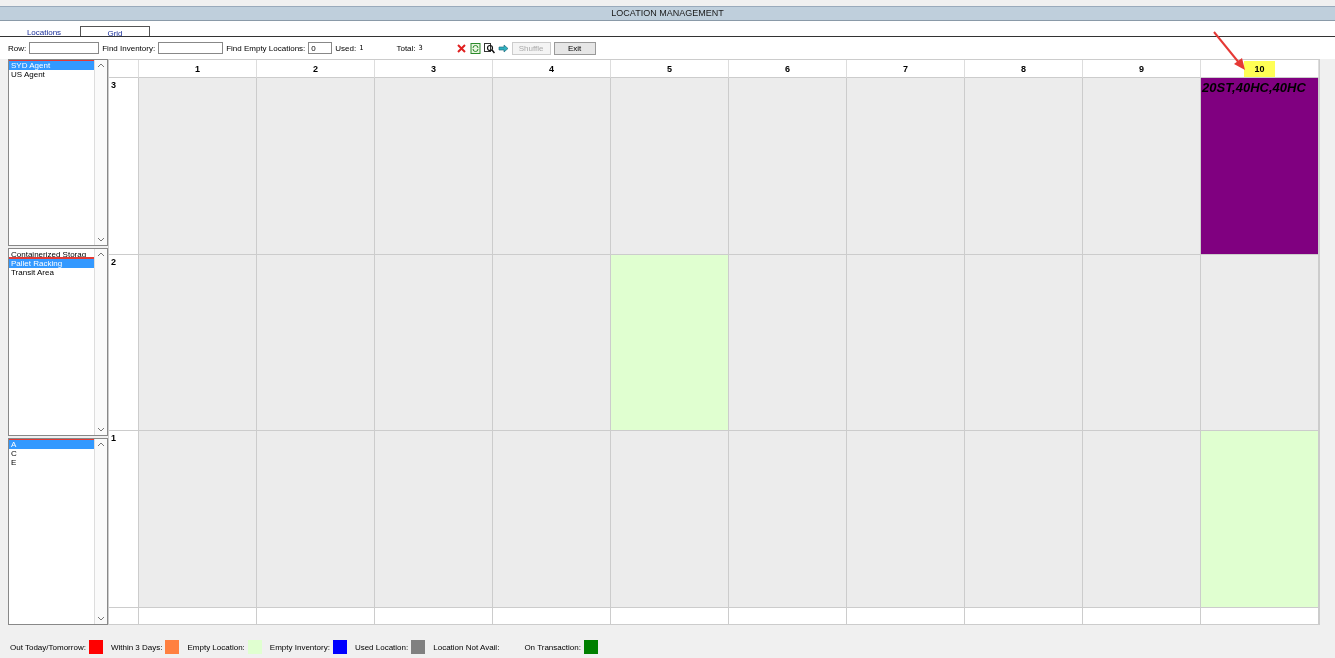 The height and width of the screenshot is (658, 1335). What do you see at coordinates (1230, 51) in the screenshot?
I see `annotation-arrow` at bounding box center [1230, 51].